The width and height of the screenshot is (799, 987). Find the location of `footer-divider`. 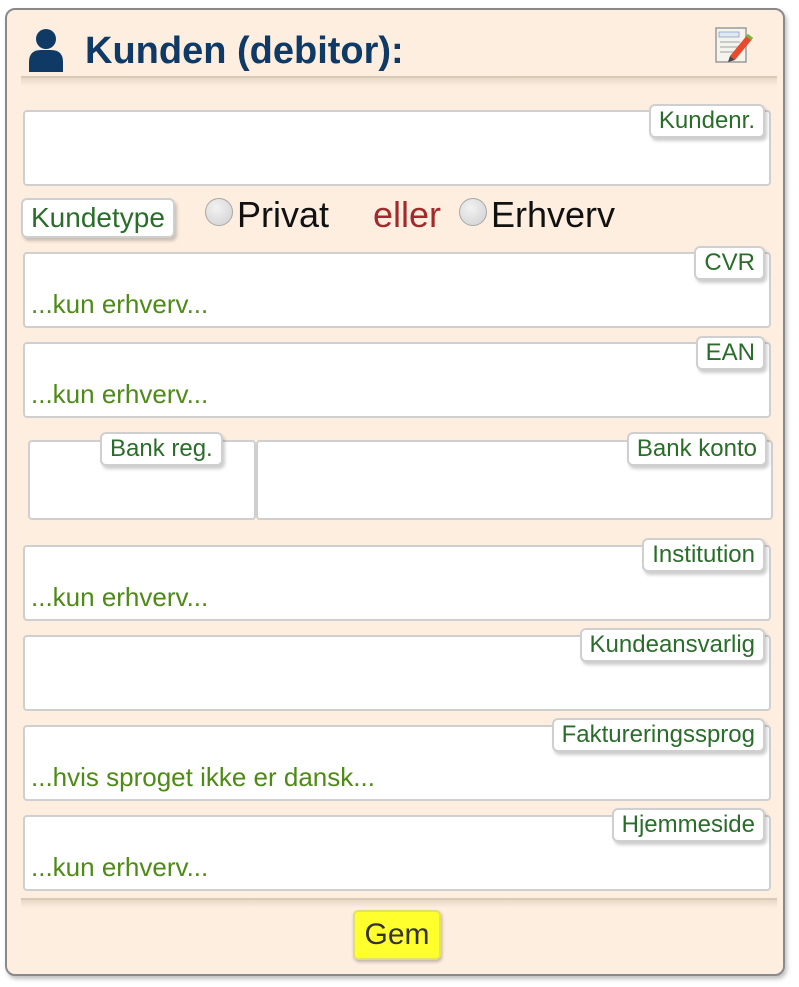

footer-divider is located at coordinates (399, 903).